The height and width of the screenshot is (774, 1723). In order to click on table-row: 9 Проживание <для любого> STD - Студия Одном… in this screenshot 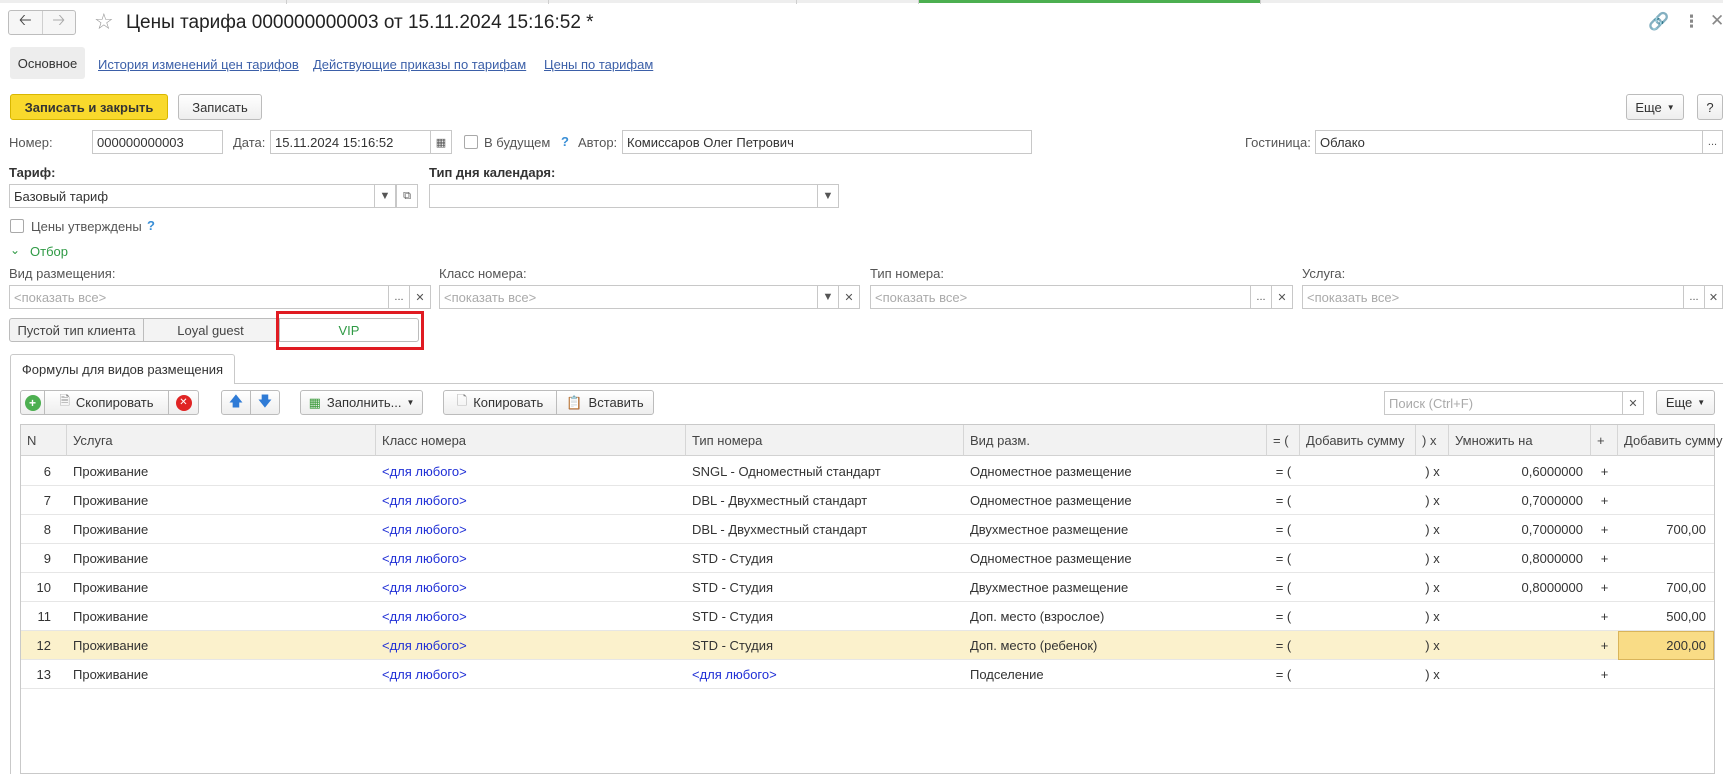, I will do `click(867, 558)`.